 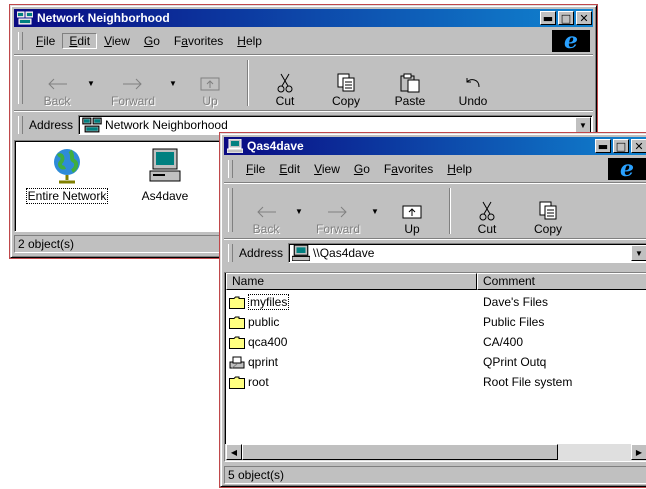 I want to click on address-field: Network Neighborhood ▼, so click(x=335, y=125).